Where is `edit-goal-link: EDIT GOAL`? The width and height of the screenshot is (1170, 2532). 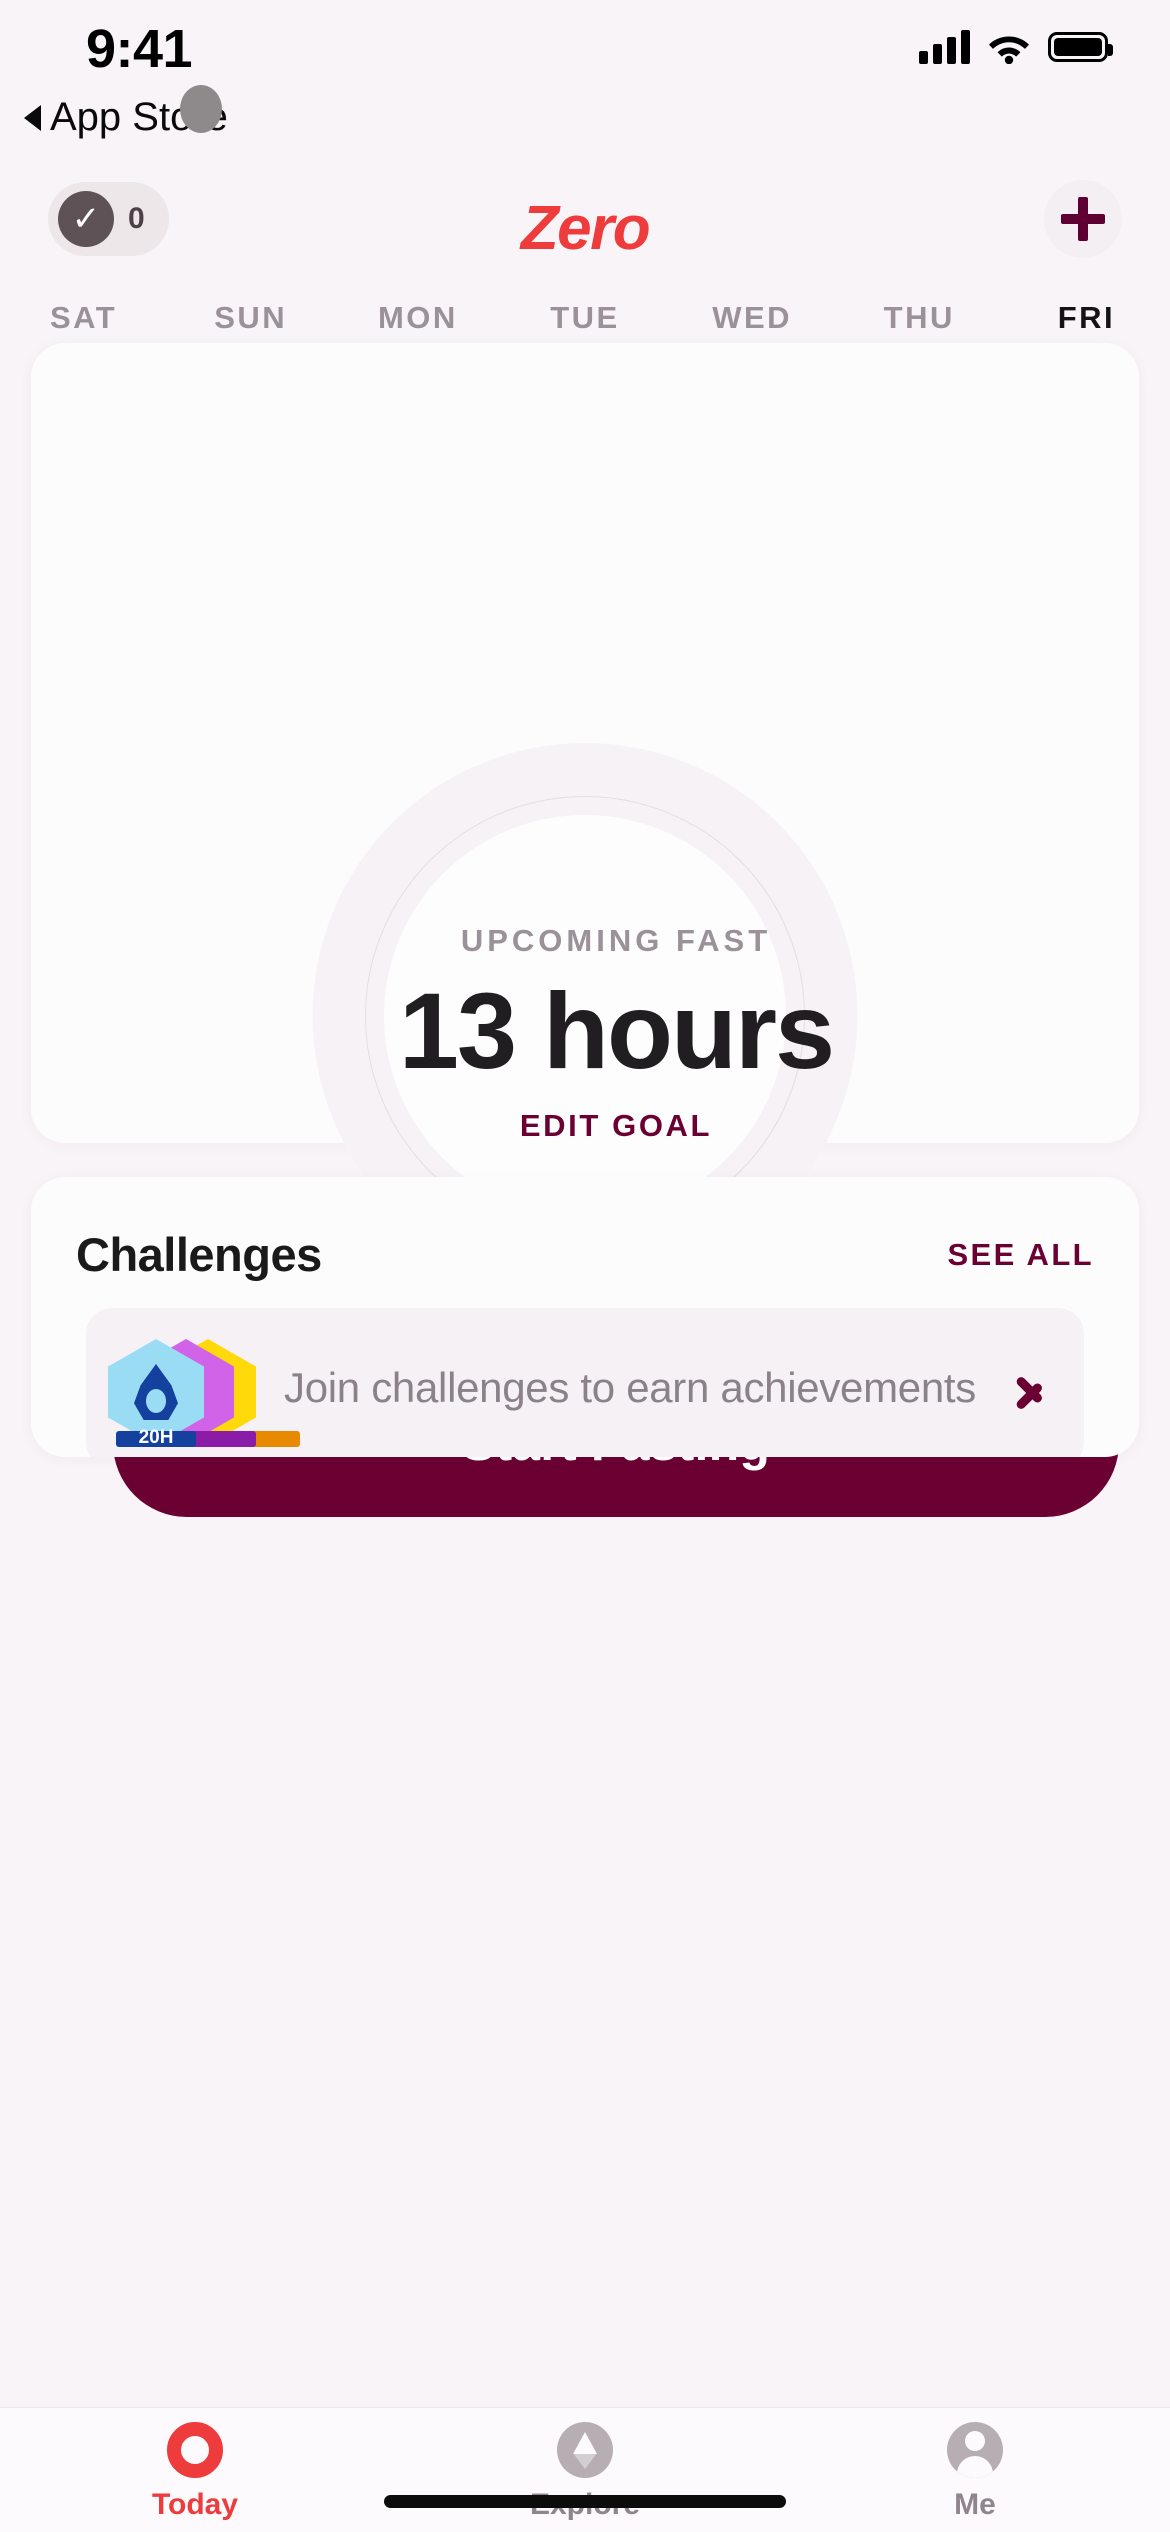
edit-goal-link: EDIT GOAL is located at coordinates (616, 1126).